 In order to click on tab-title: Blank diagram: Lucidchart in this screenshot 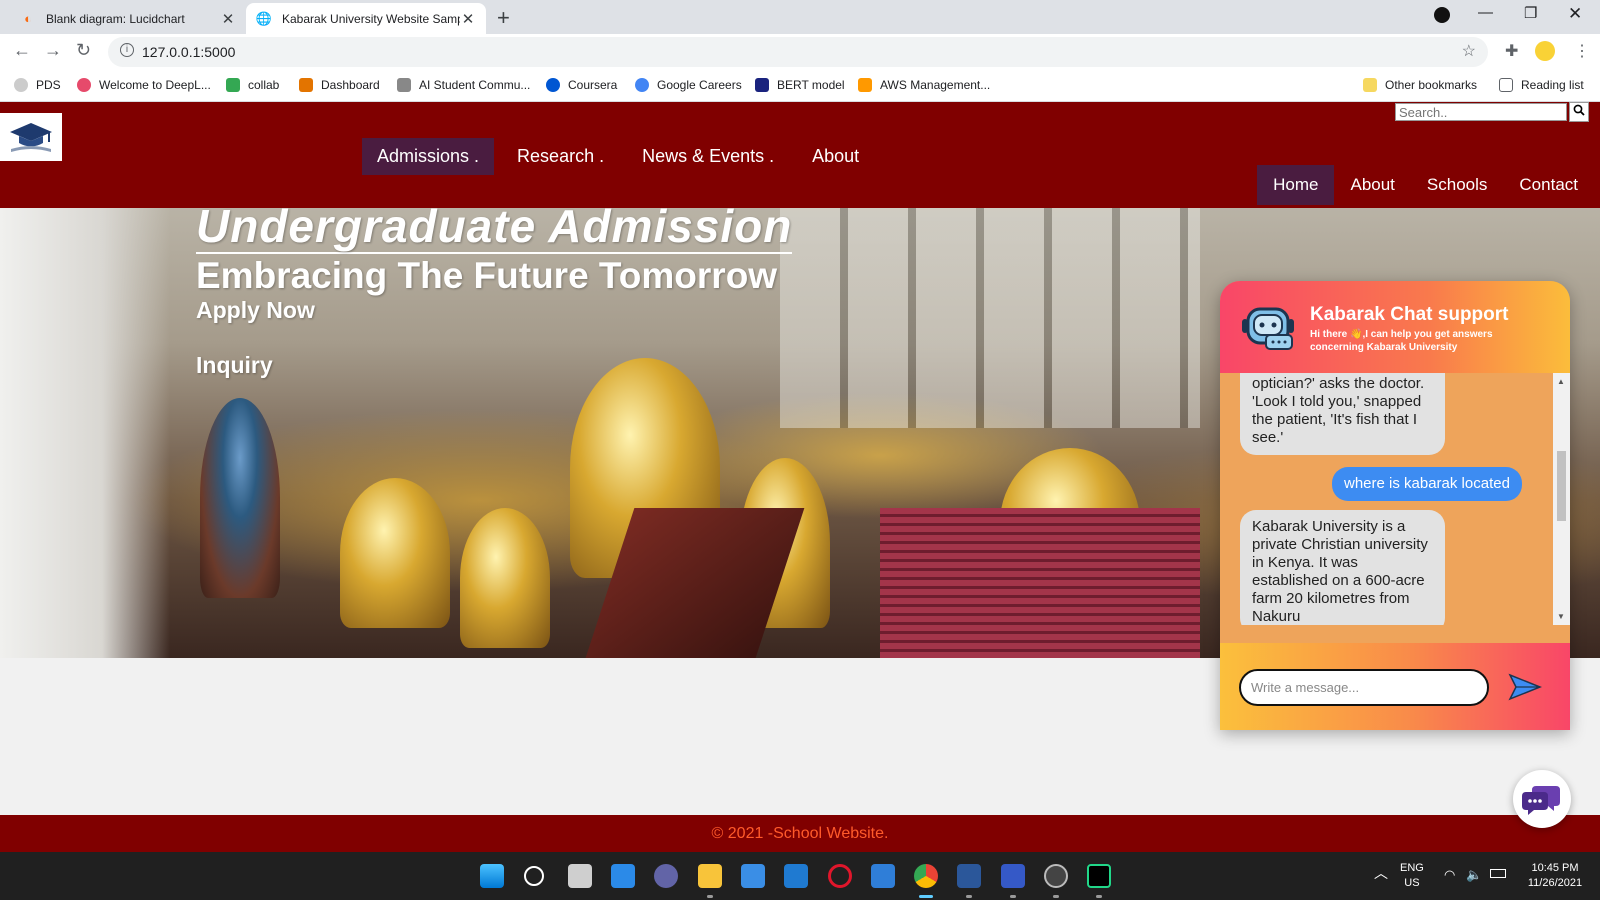, I will do `click(115, 18)`.